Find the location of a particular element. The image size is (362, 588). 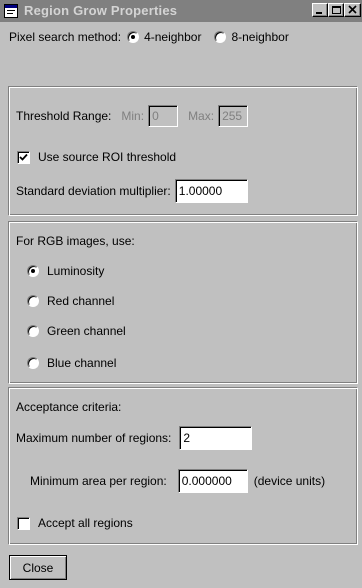

use-source-roi-row: Use source ROI threshold is located at coordinates (96, 157).